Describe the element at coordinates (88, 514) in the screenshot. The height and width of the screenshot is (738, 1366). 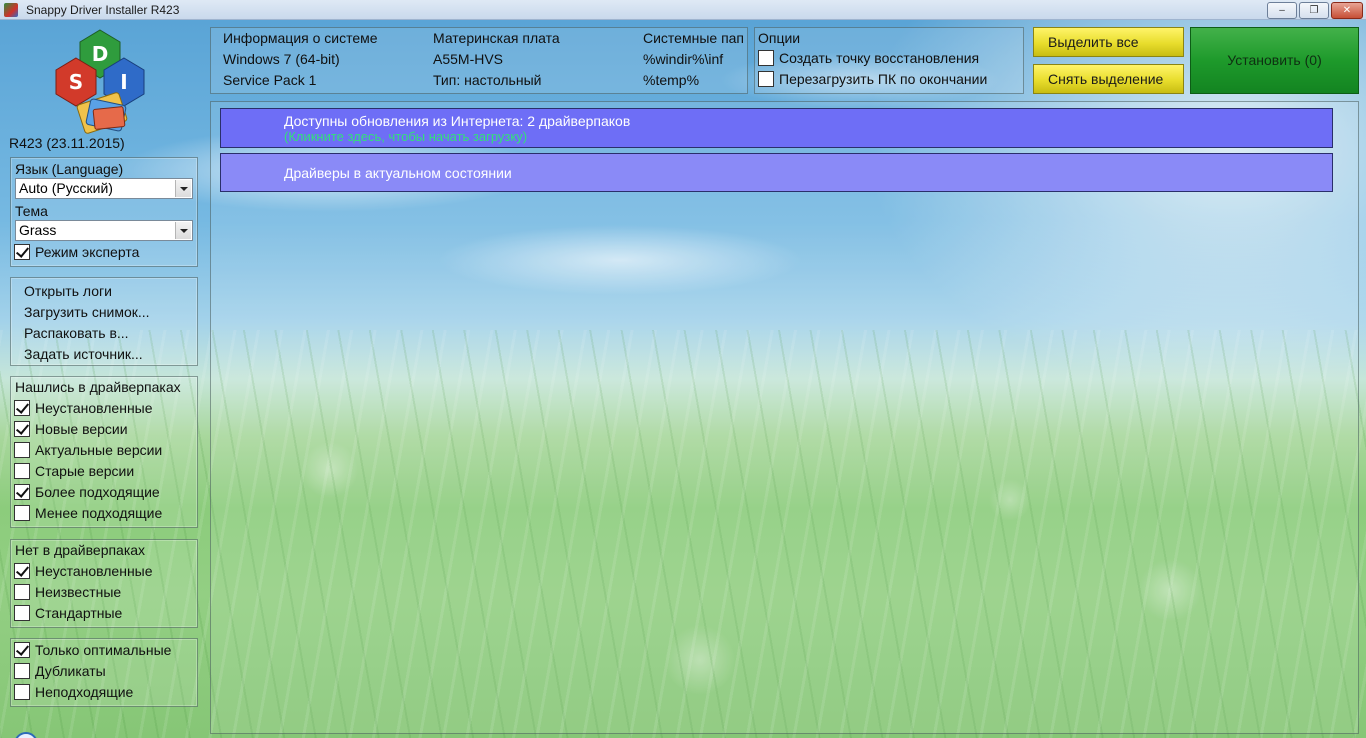
I see `filter-worse-match-checkbox: Менее подходящие` at that location.